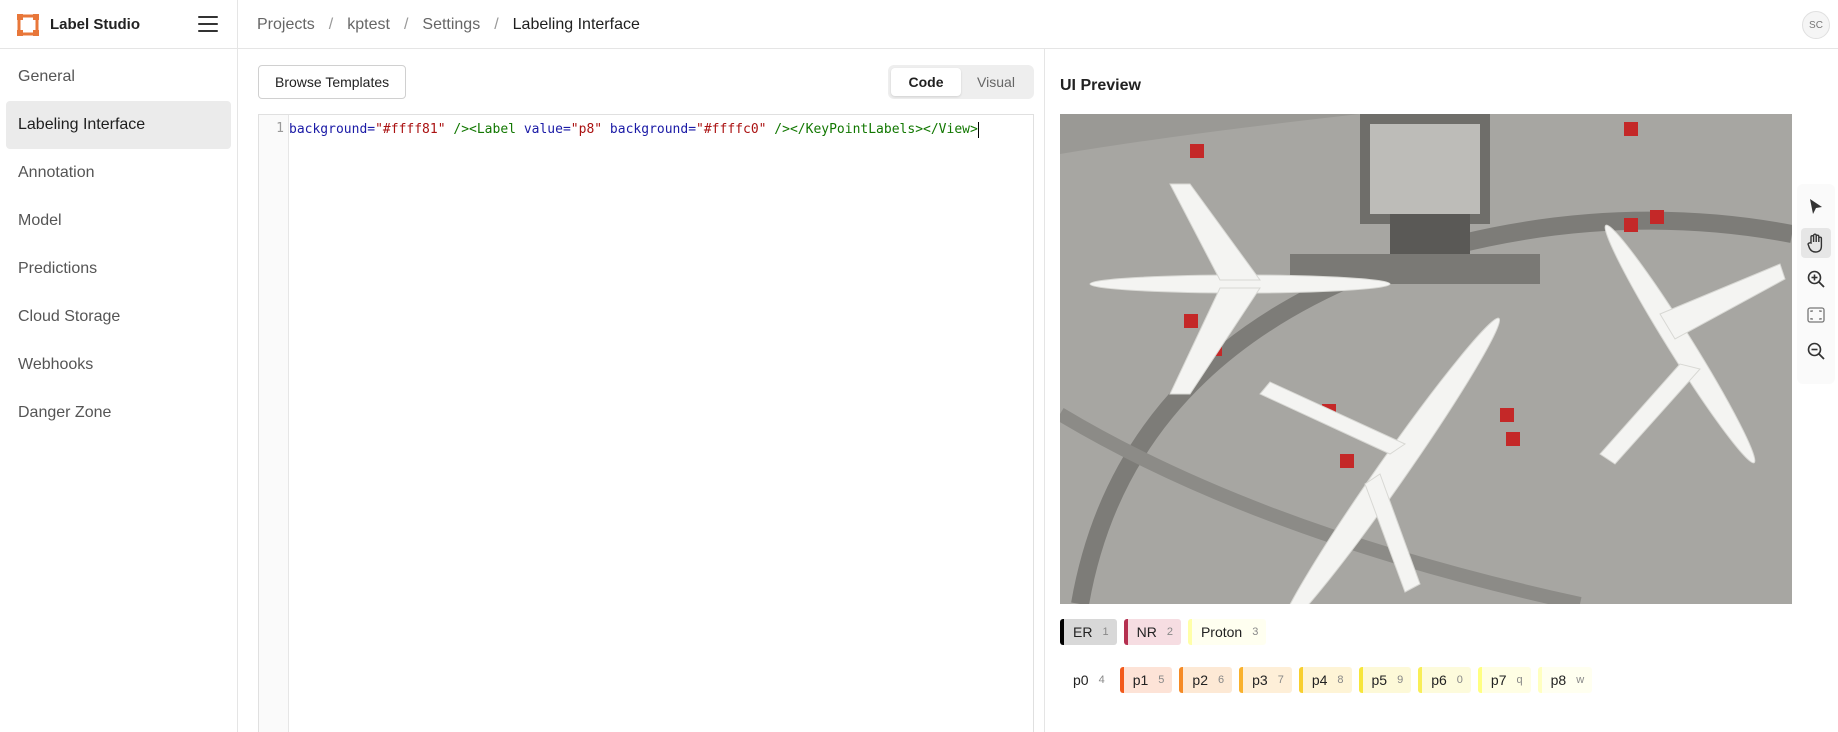 The image size is (1838, 732). I want to click on sidebar-item-general: General, so click(118, 77).